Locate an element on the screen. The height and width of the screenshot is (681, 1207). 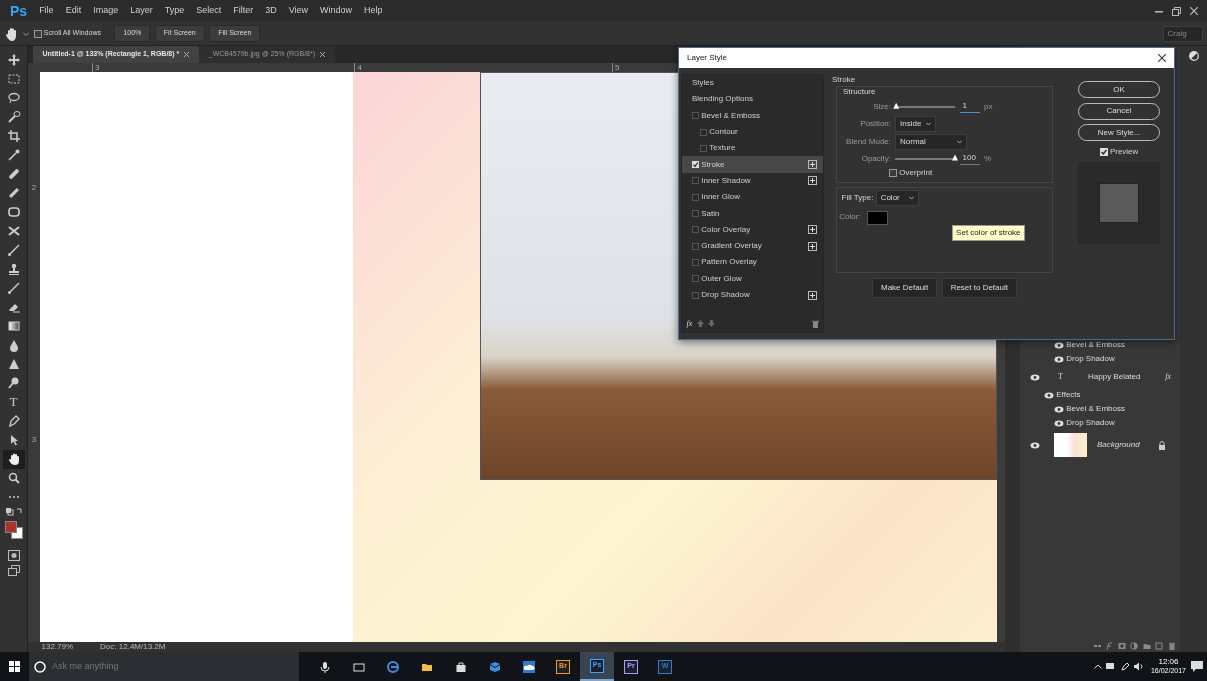
preview-checkbox: Preview is located at coordinates (1119, 151).